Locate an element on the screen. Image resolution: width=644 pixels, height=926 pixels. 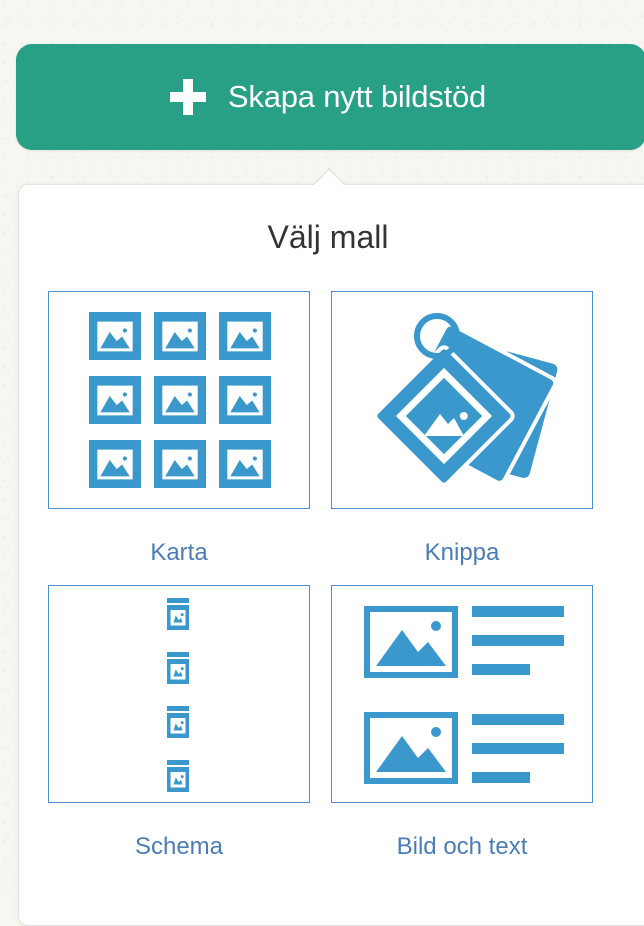
template-thumbnail-karta is located at coordinates (179, 400).